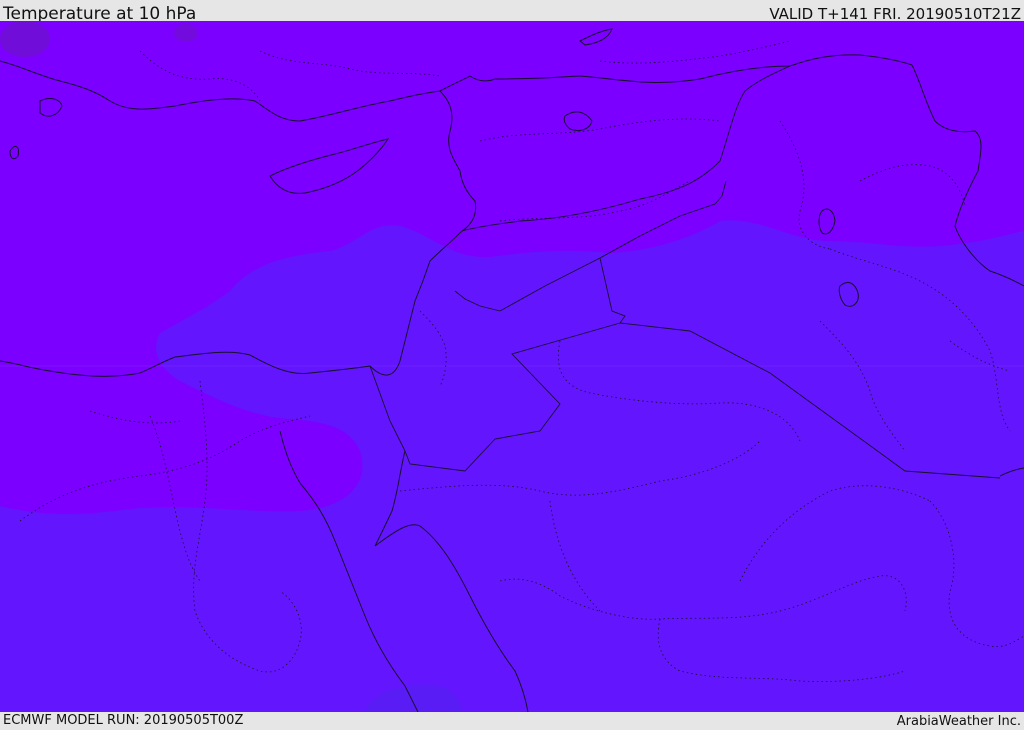  What do you see at coordinates (123, 720) in the screenshot?
I see `model-run-label: ECMWF MODEL RUN: 20190505T00Z` at bounding box center [123, 720].